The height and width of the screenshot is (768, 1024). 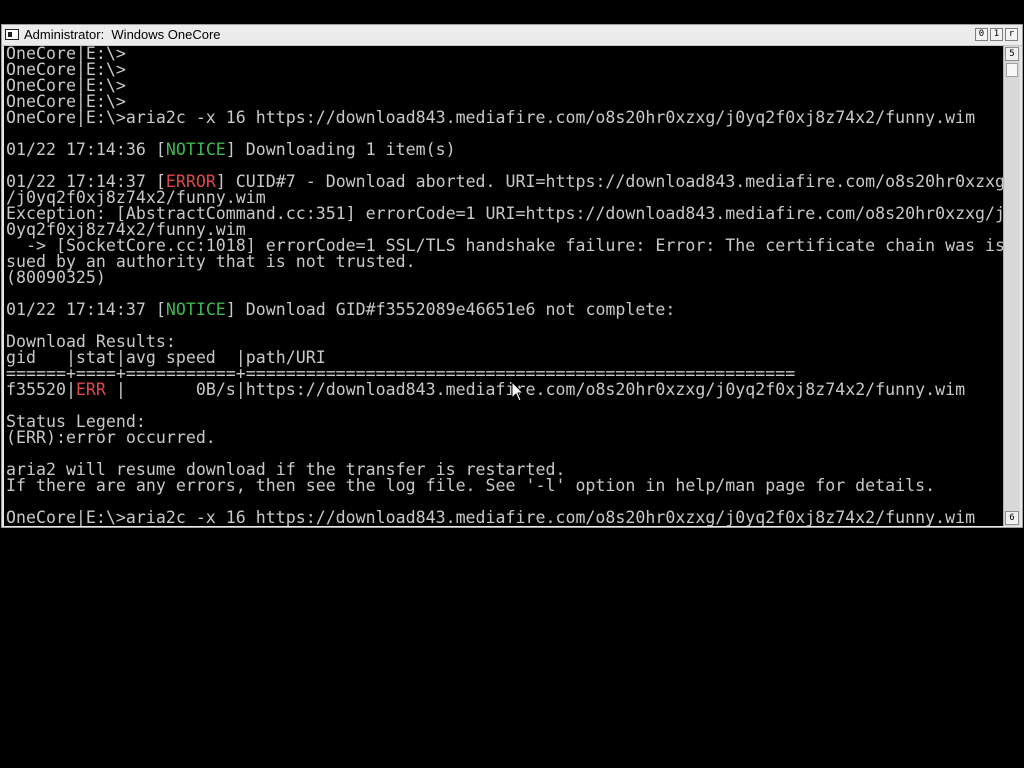 I want to click on maximize-button: 1, so click(x=996, y=34).